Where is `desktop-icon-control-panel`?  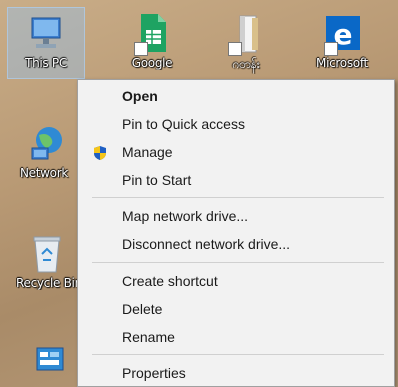 desktop-icon-control-panel is located at coordinates (47, 361).